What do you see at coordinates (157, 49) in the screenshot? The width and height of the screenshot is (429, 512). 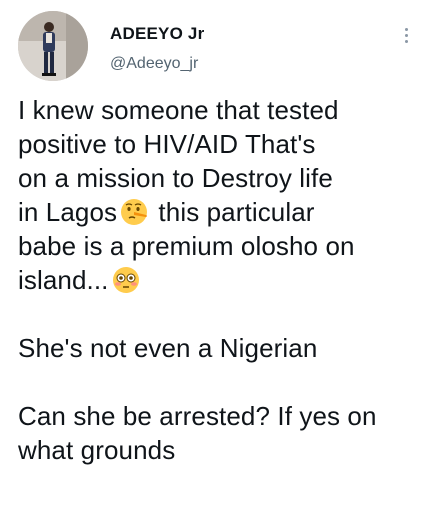 I see `author-info: ADEEYO Jr @Adeeyo_jr` at bounding box center [157, 49].